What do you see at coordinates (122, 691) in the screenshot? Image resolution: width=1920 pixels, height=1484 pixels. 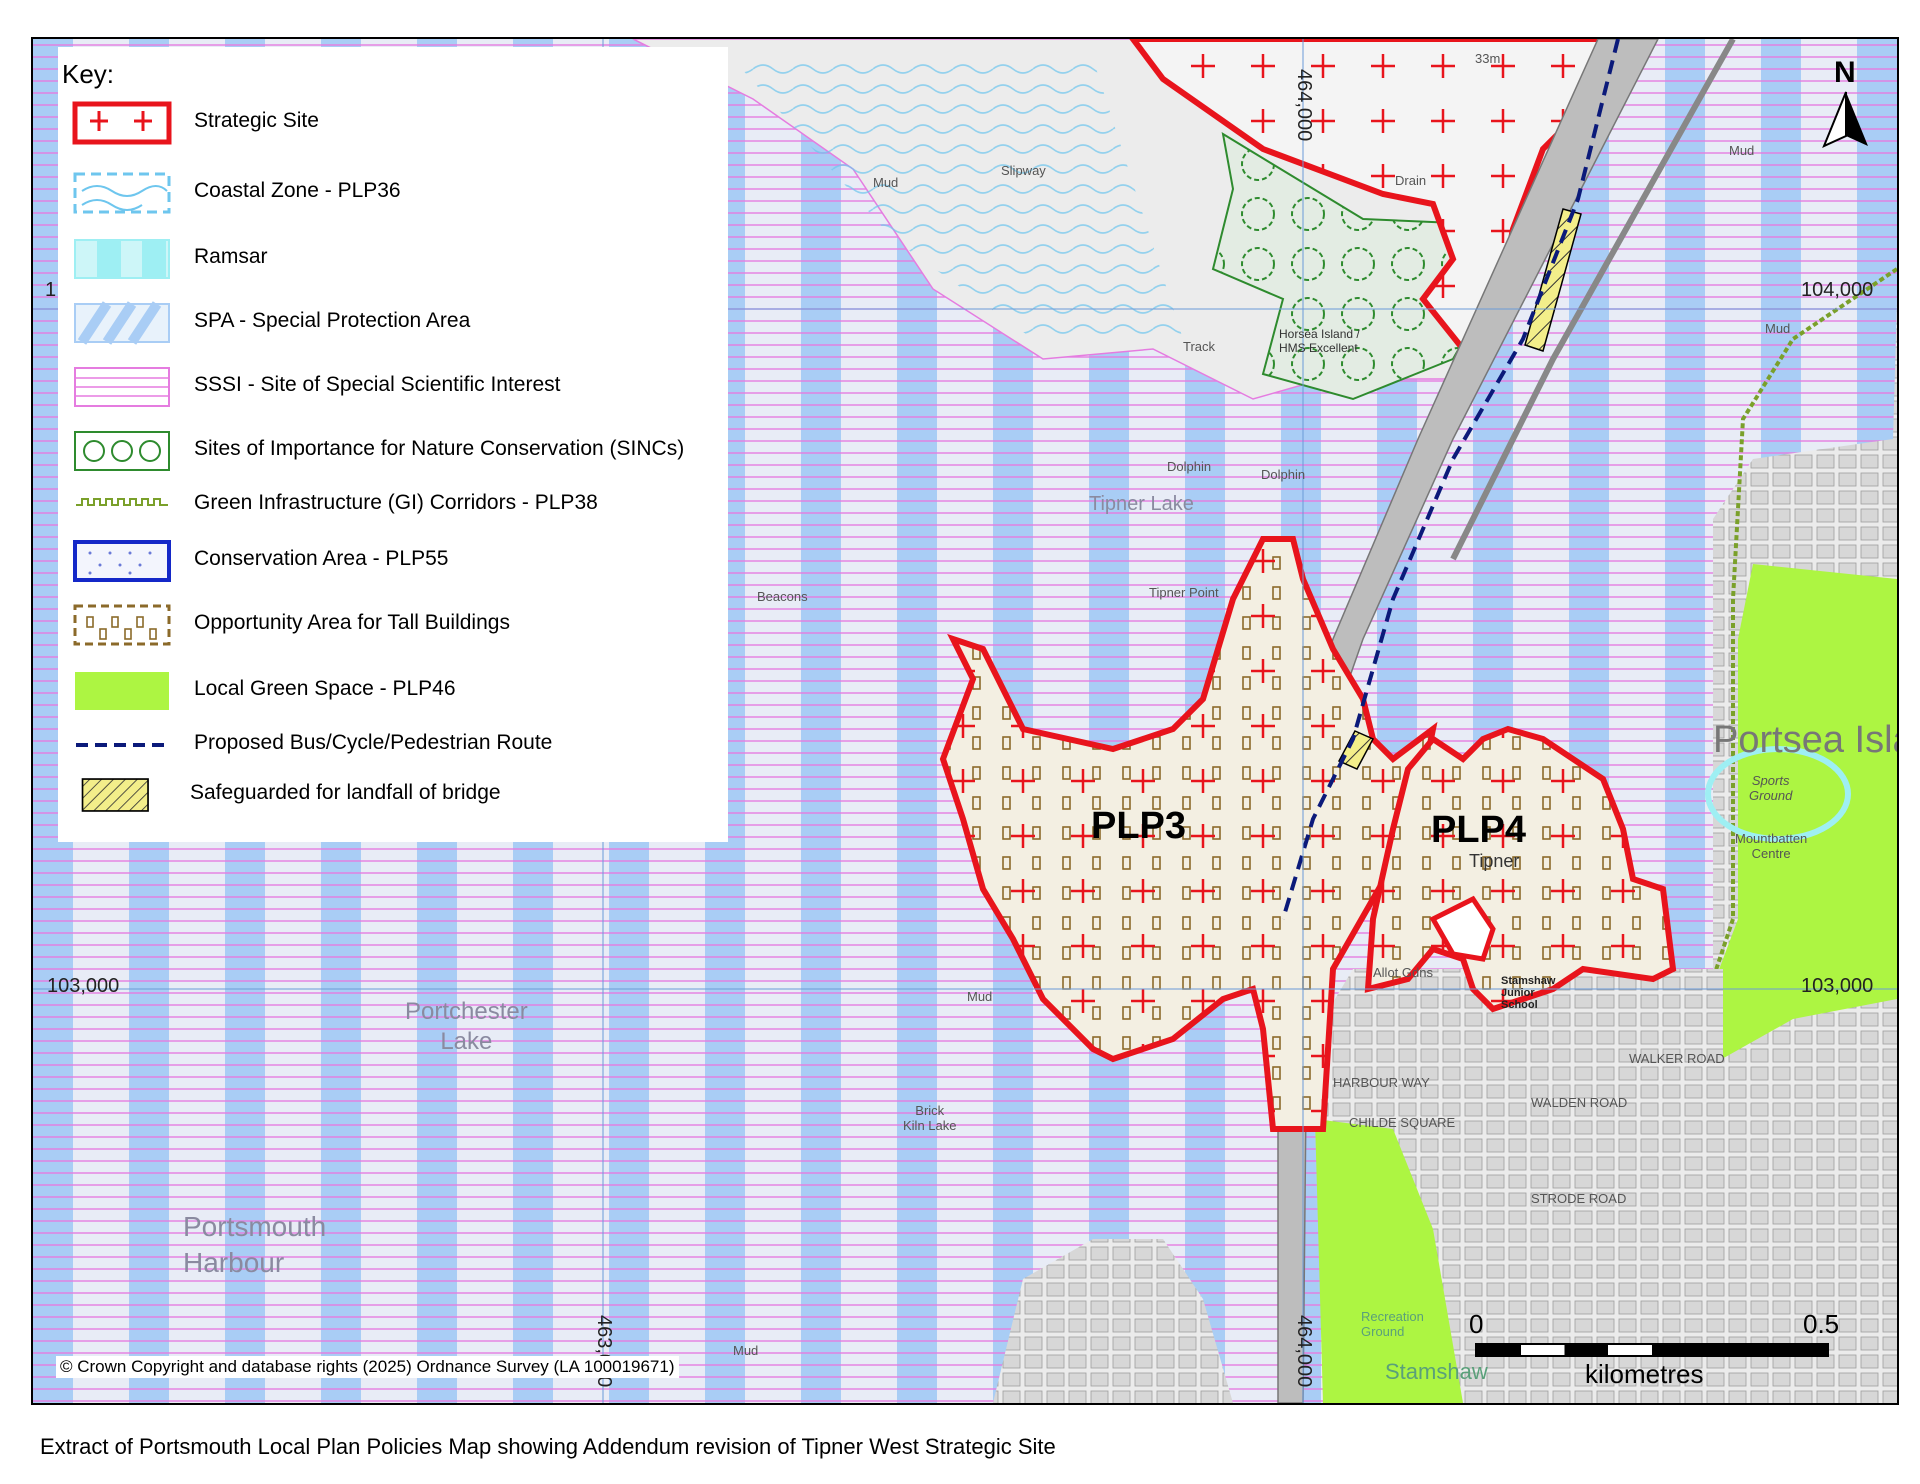 I see `local-green-space-symbol` at bounding box center [122, 691].